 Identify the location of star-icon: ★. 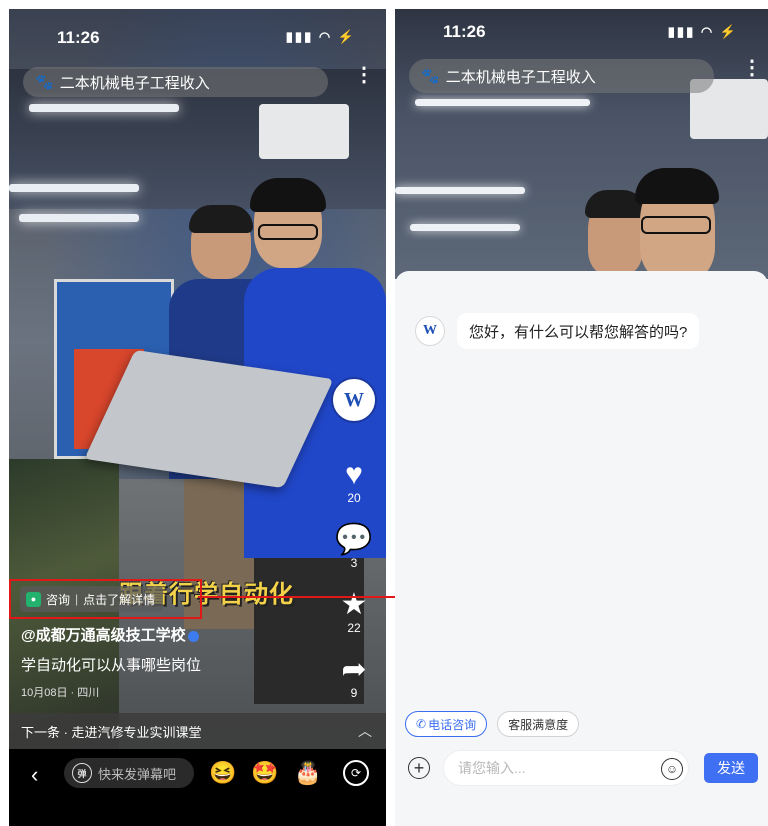
(354, 604).